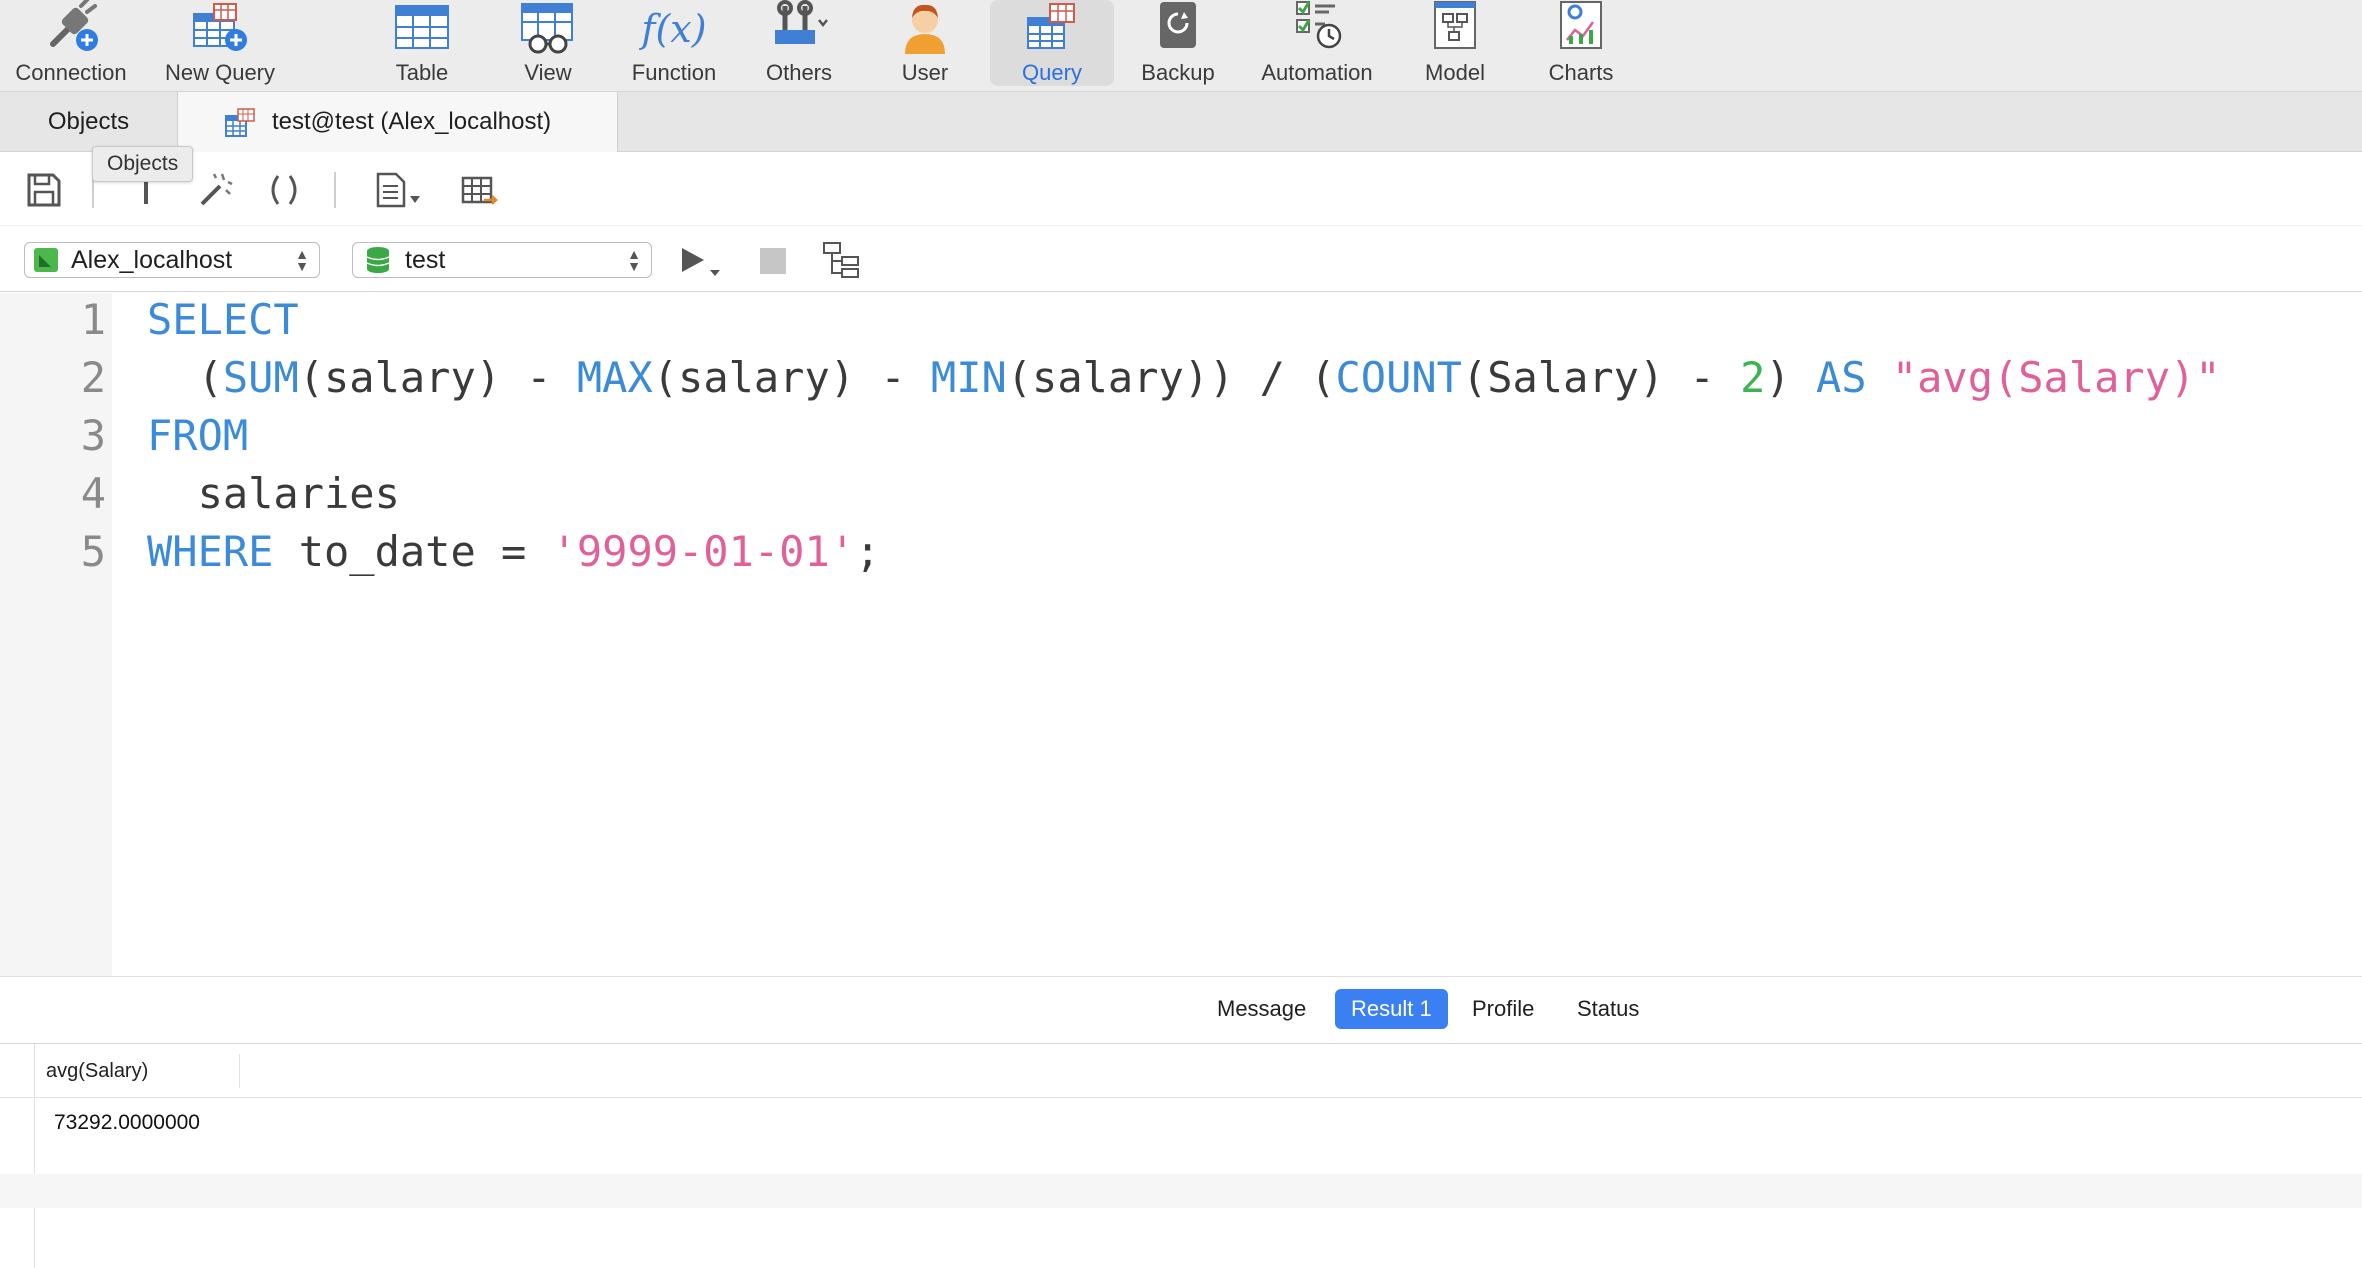  I want to click on tab-result-1-label: Result 1, so click(1391, 1008).